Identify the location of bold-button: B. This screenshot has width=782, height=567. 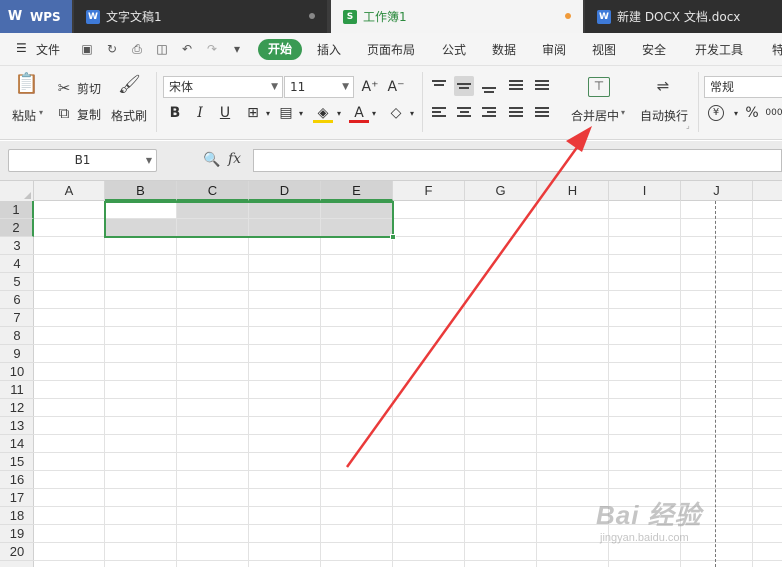
(175, 113).